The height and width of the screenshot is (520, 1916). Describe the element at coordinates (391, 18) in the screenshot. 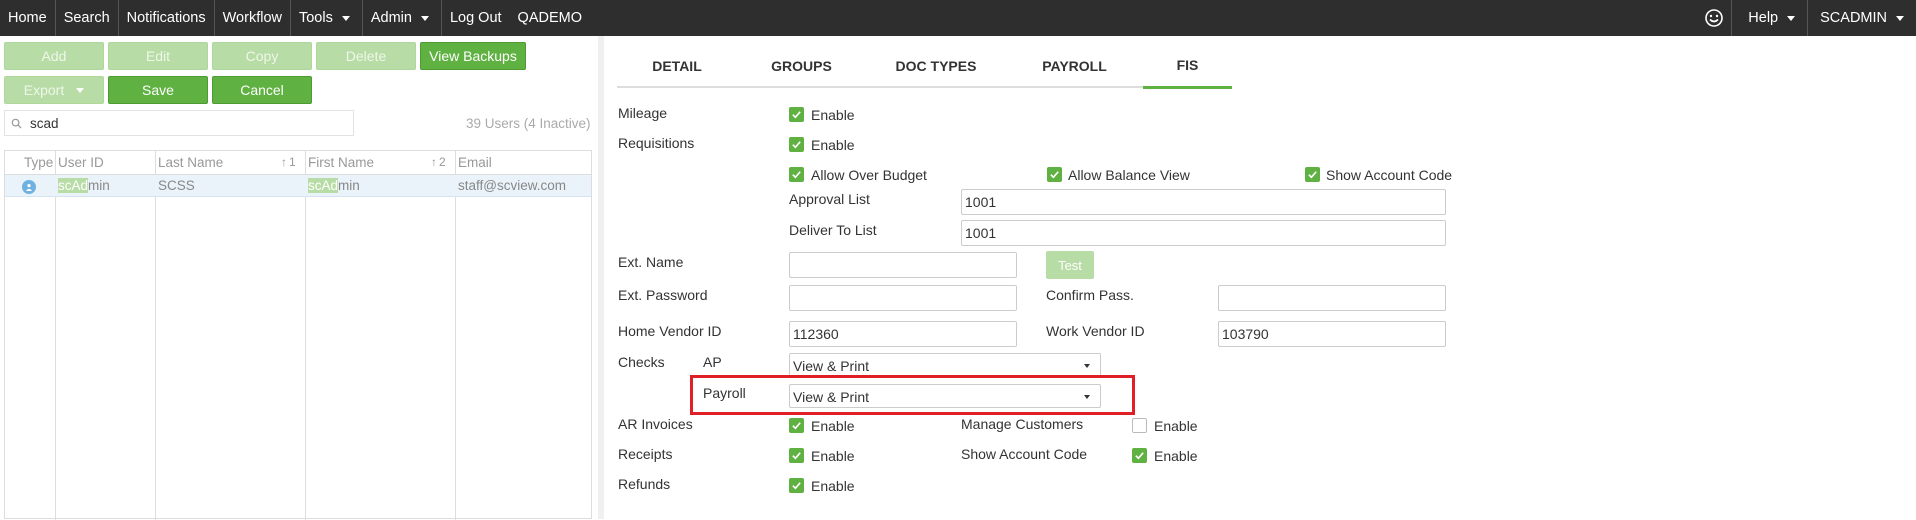

I see `nav-admin-label: Admin` at that location.